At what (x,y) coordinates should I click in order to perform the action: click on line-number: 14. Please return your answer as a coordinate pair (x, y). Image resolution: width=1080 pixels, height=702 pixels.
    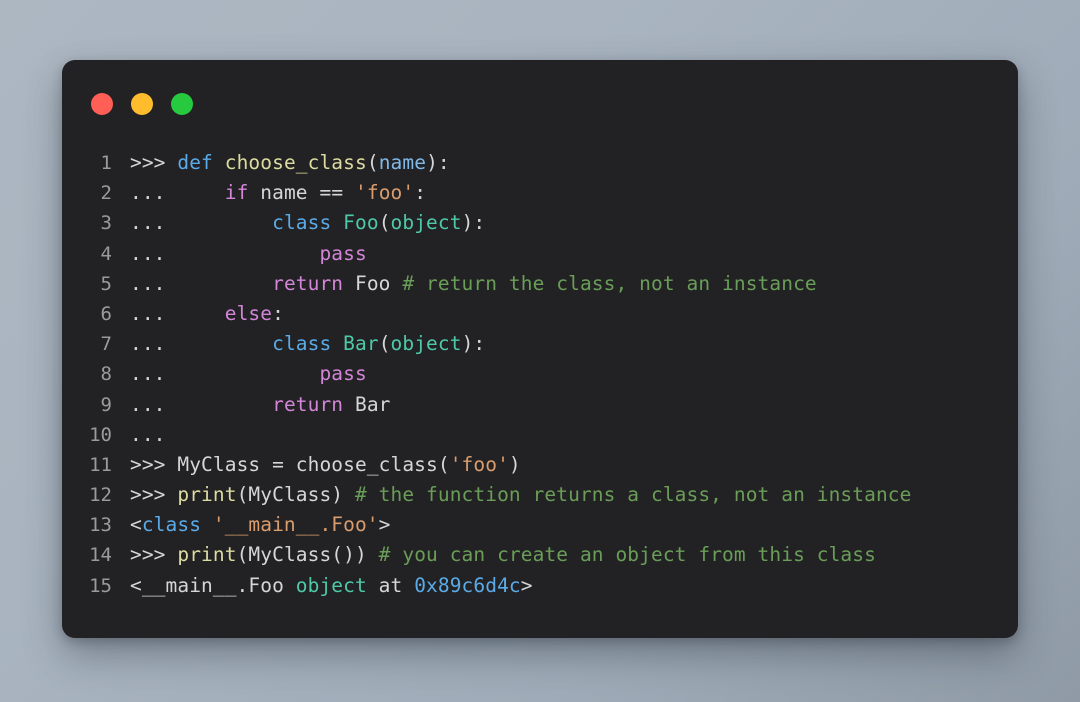
    Looking at the image, I should click on (100, 555).